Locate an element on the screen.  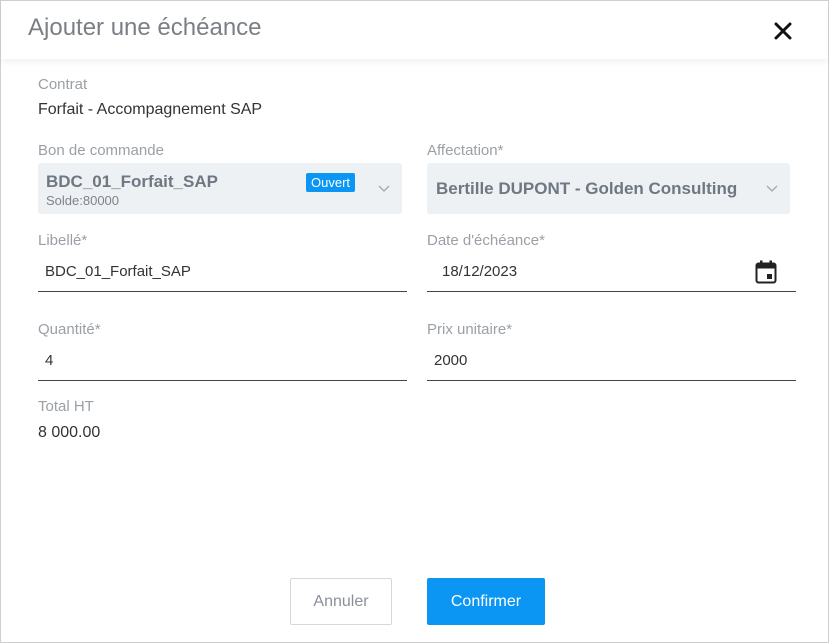
contract-value: Forfait - Accompagnement SAP is located at coordinates (150, 109).